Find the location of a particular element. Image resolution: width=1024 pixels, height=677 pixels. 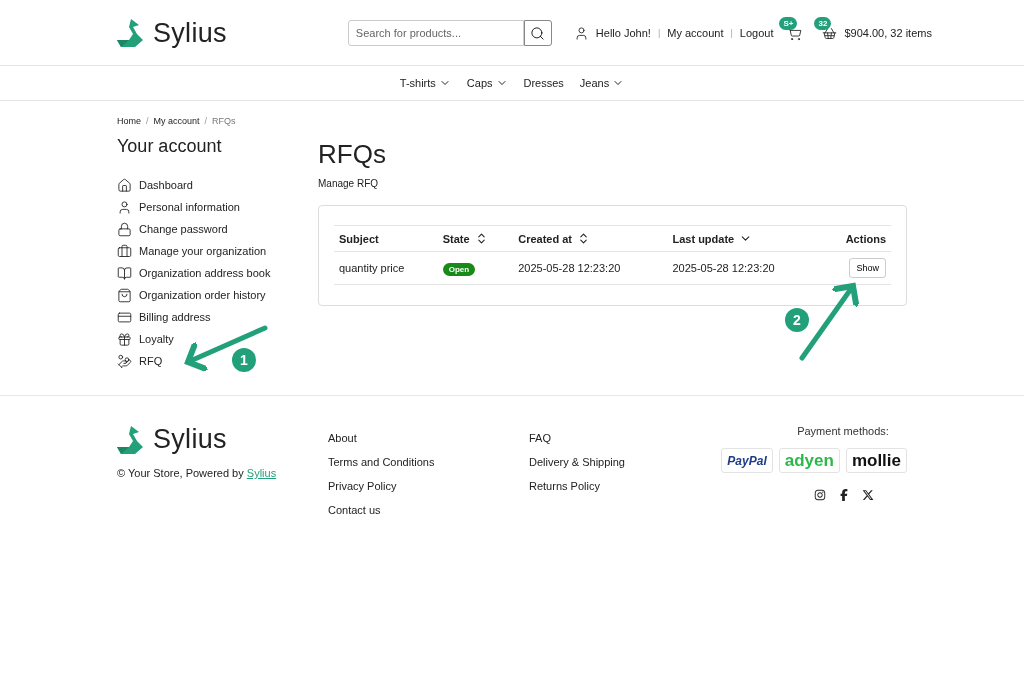

nav-item: Dresses is located at coordinates (543, 83).